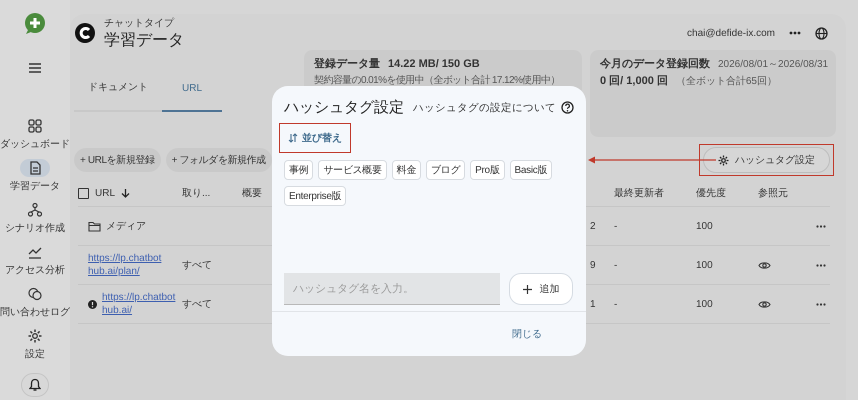 The image size is (858, 400). Describe the element at coordinates (140, 23) in the screenshot. I see `page-subtitle: チャットタイプ` at that location.